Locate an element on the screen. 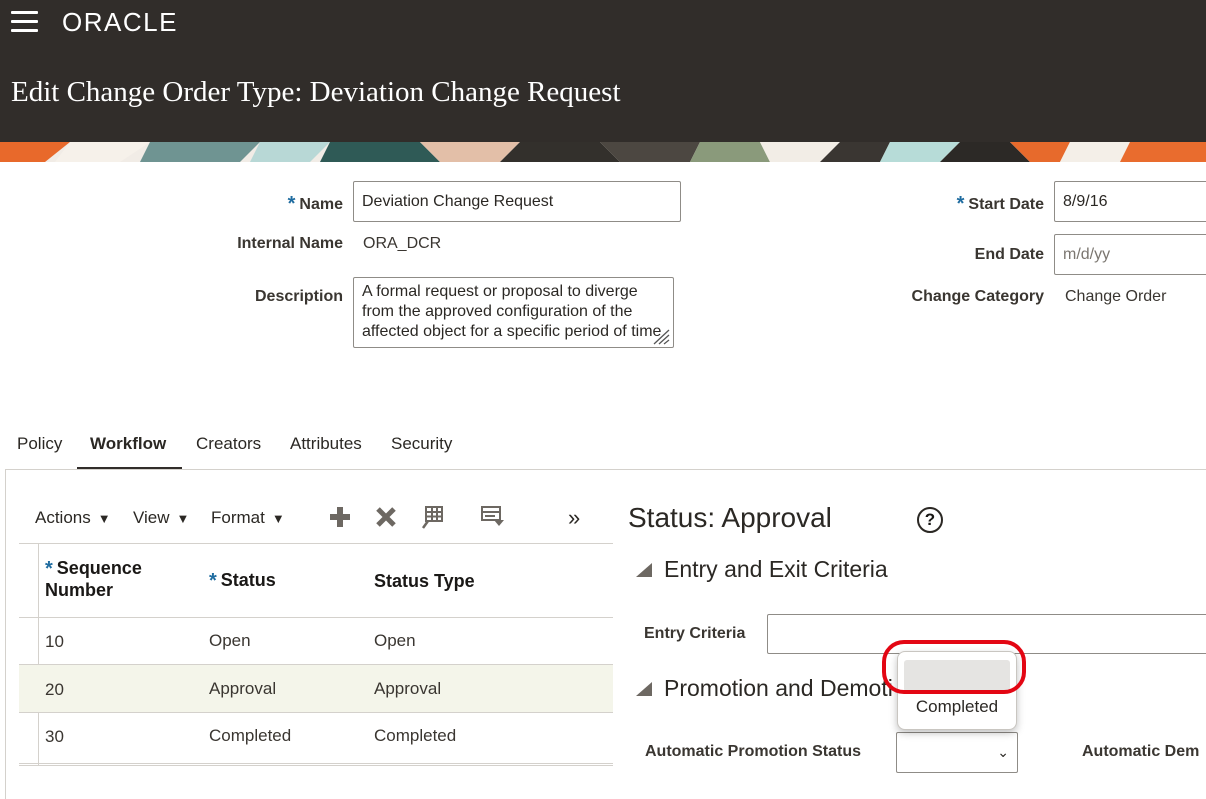  col-header-status: * Status is located at coordinates (242, 580).